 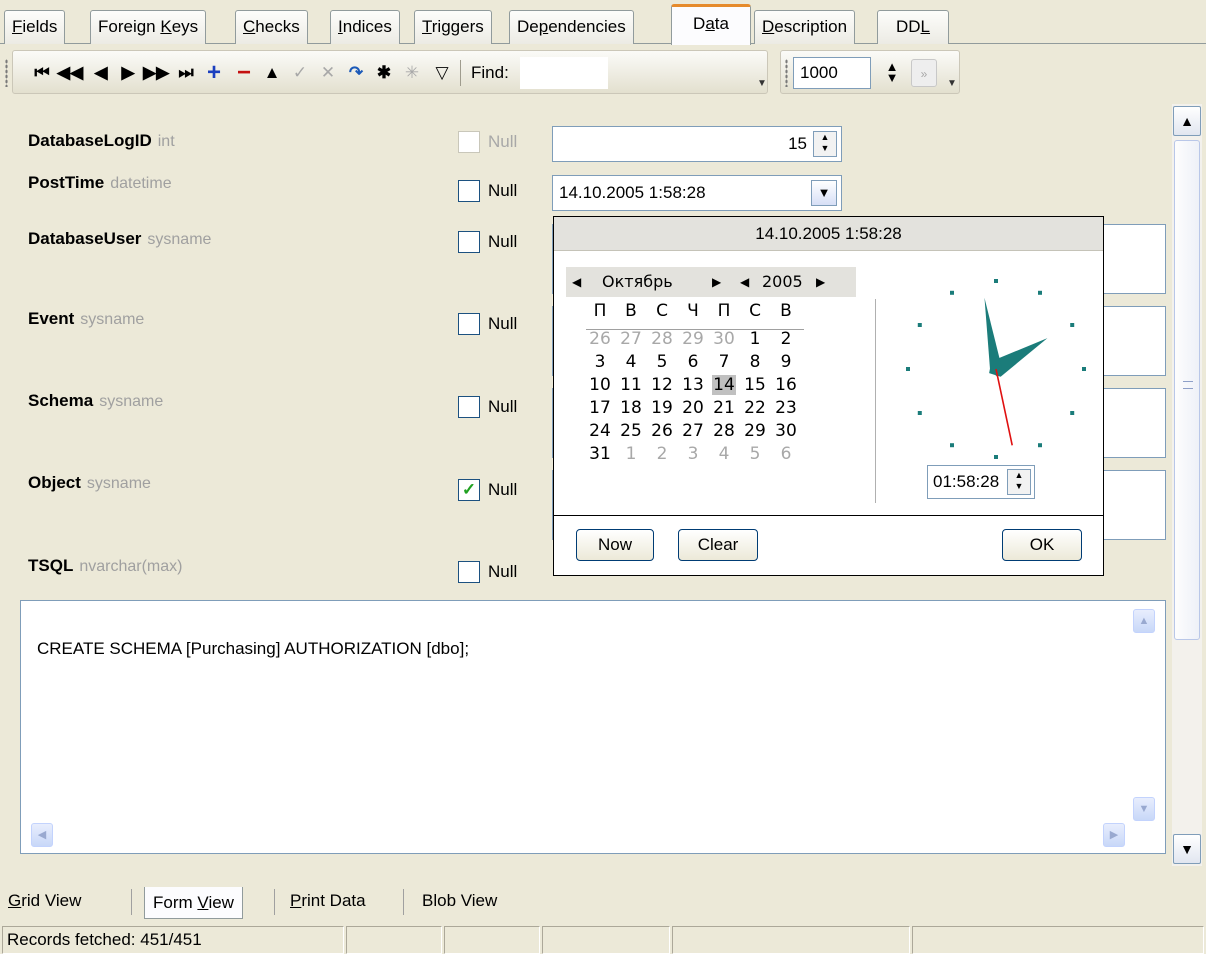 I want to click on calendar-day: 6, so click(x=693, y=362).